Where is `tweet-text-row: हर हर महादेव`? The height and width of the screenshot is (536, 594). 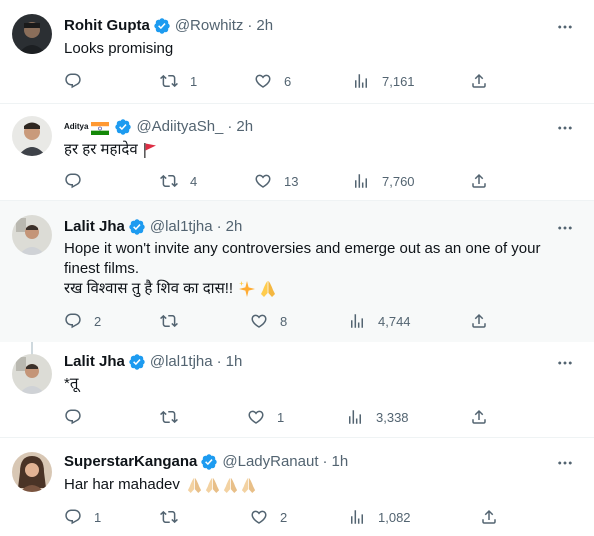 tweet-text-row: हर हर महादेव is located at coordinates (319, 150).